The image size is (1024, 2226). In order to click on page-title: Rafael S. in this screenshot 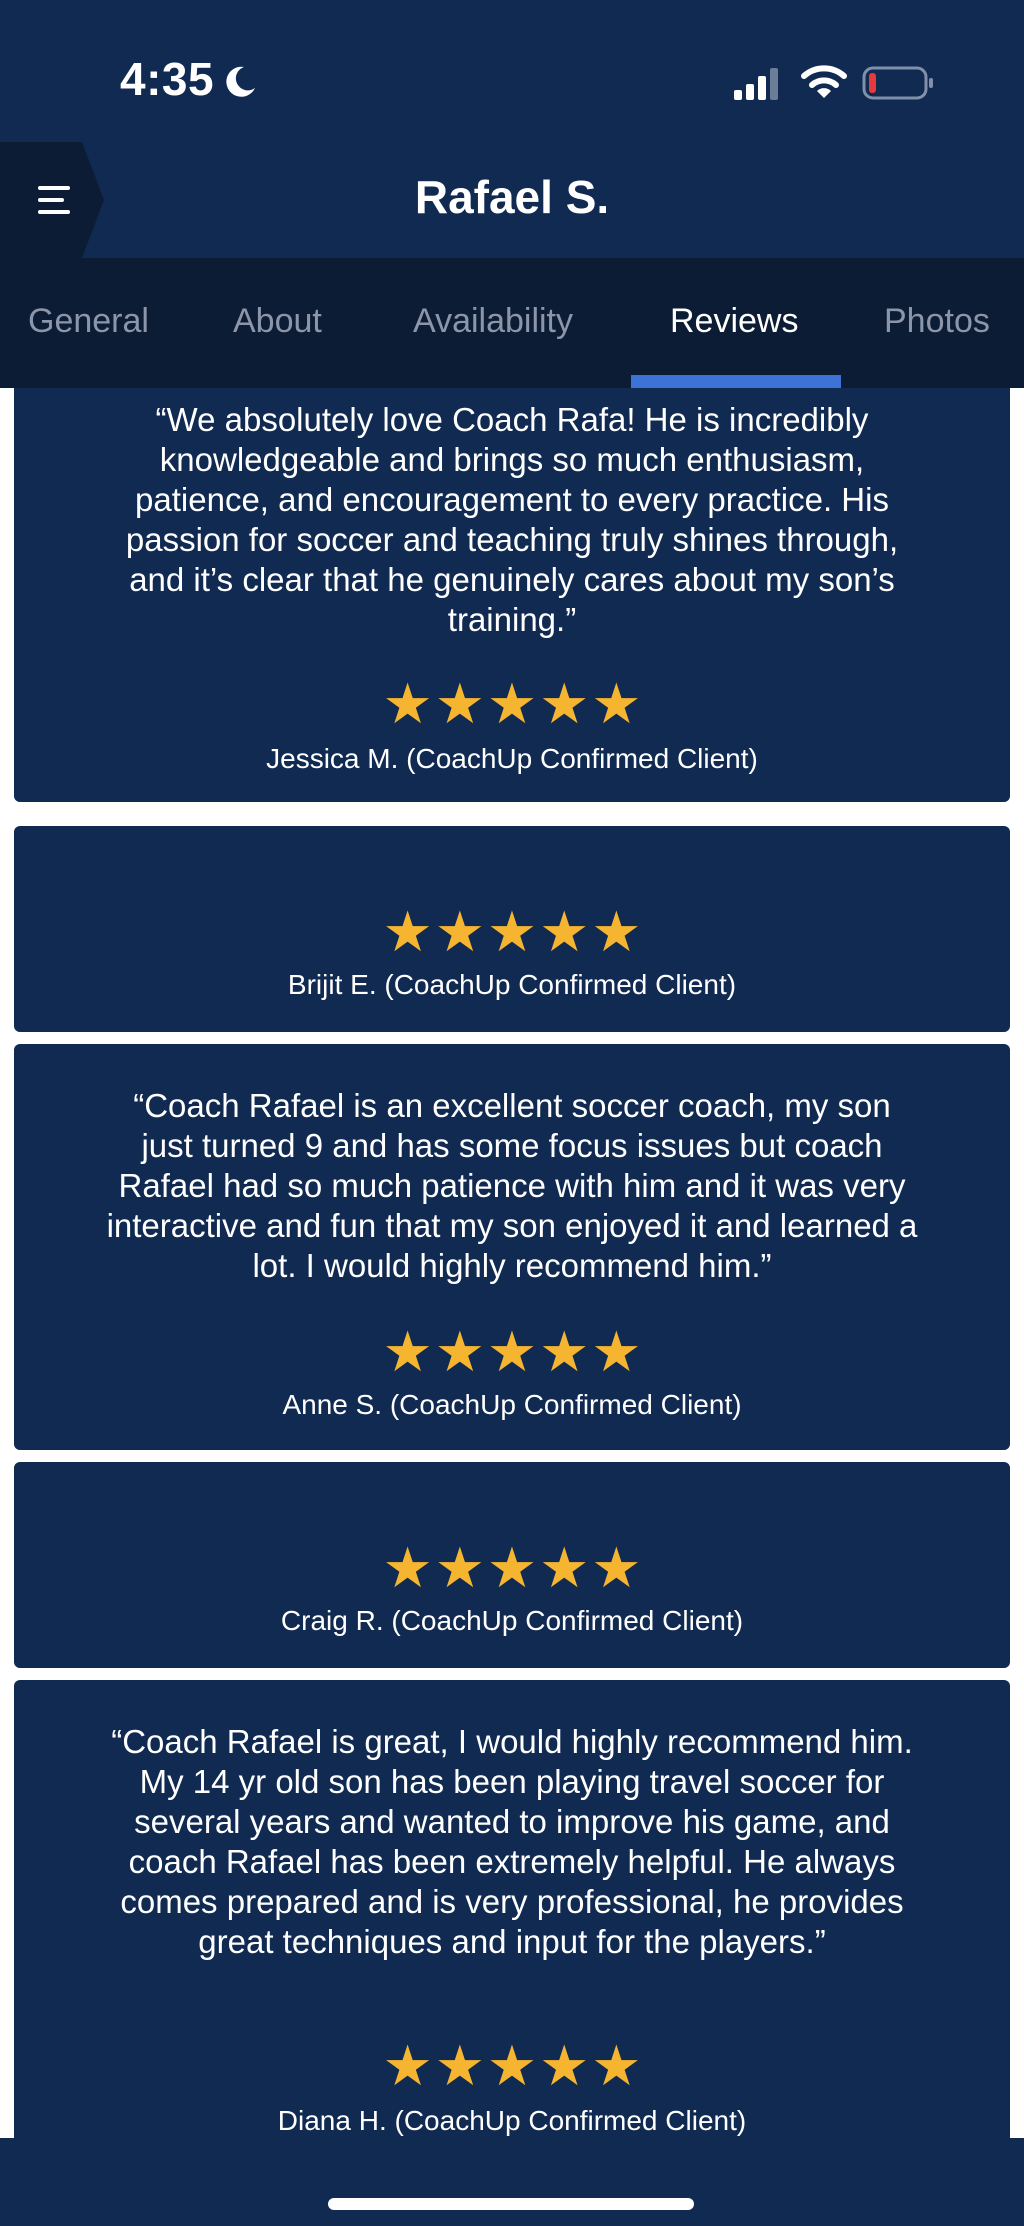, I will do `click(512, 197)`.